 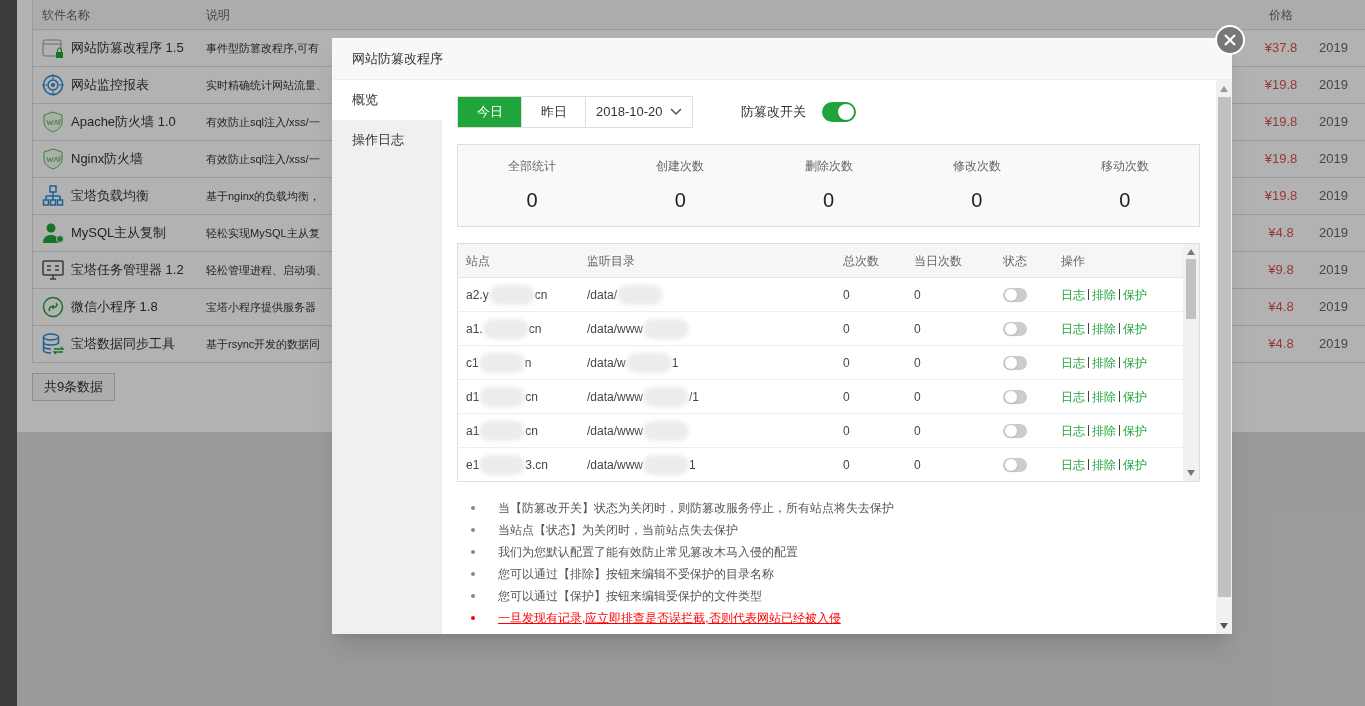 I want to click on network-icon, so click(x=53, y=196).